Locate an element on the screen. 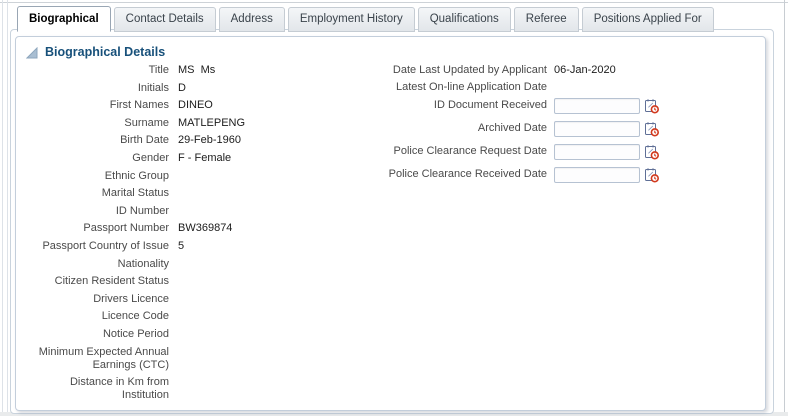 This screenshot has width=788, height=416. field-row-id-document-received: ID Document Received is located at coordinates (546, 105).